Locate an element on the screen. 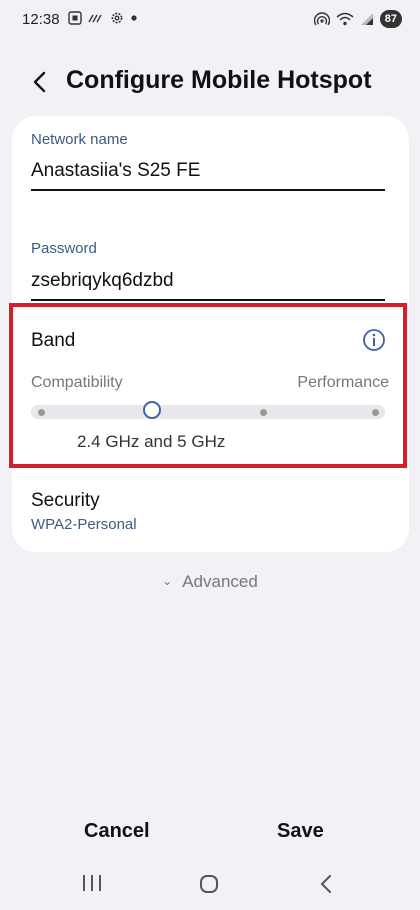 The image size is (420, 910). hotspot-icon is located at coordinates (321, 19).